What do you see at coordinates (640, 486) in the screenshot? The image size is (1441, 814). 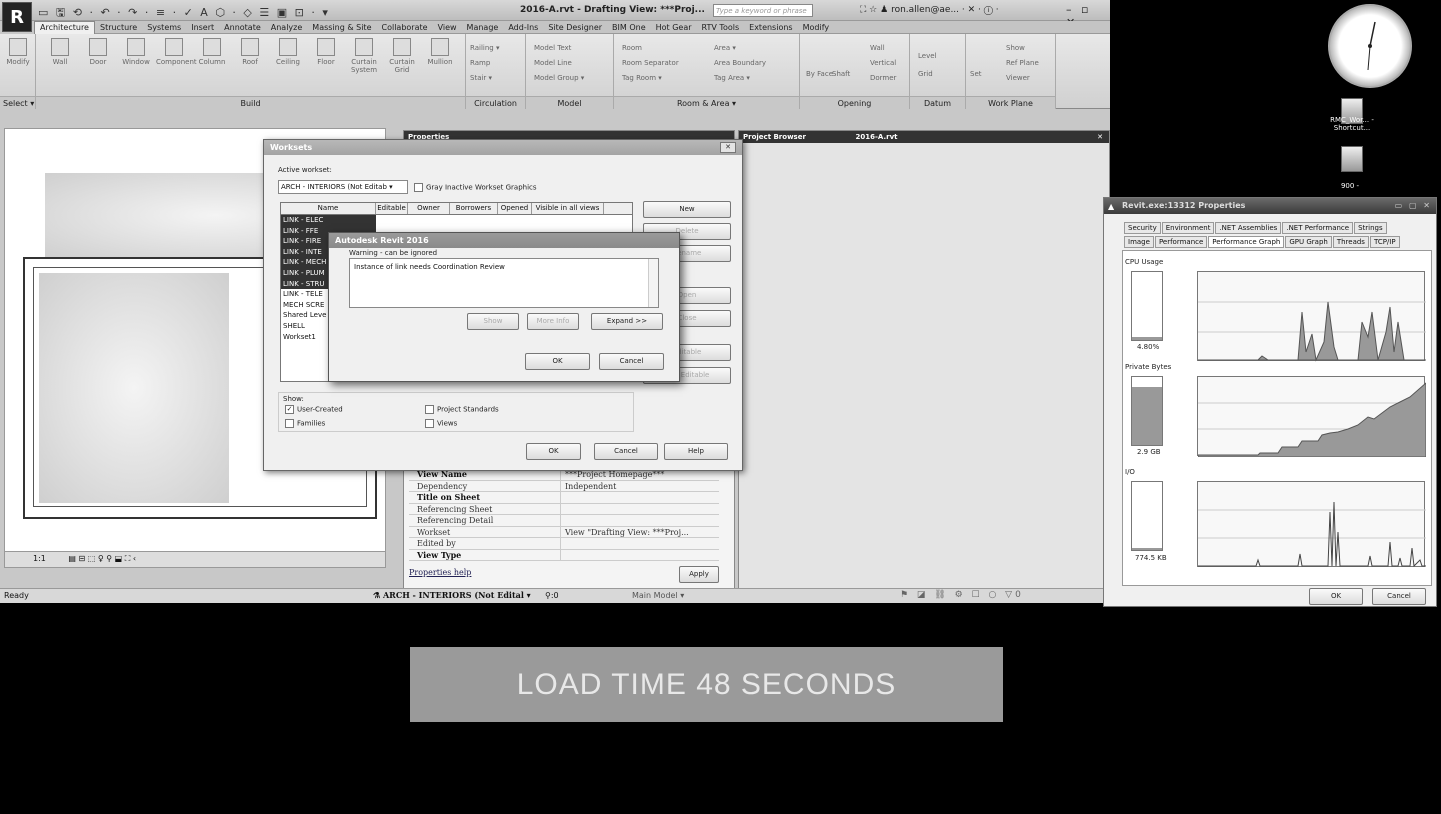 I see `property-value: Independent` at bounding box center [640, 486].